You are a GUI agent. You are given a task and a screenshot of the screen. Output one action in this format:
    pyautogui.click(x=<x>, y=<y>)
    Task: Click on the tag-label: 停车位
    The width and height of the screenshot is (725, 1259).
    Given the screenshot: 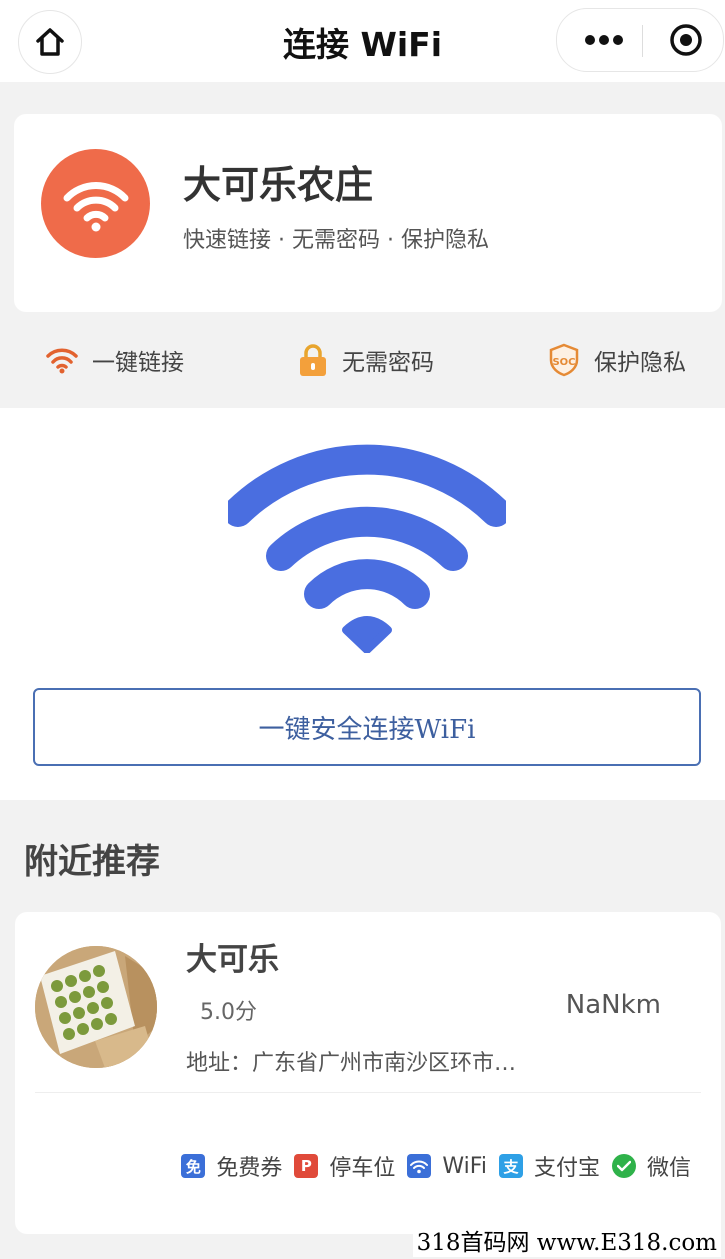 What is the action you would take?
    pyautogui.click(x=362, y=1168)
    